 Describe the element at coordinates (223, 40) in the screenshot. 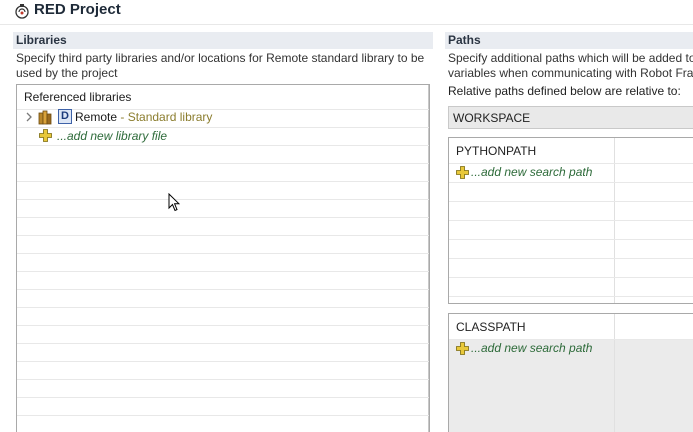

I see `libraries-section-header: Libraries` at that location.